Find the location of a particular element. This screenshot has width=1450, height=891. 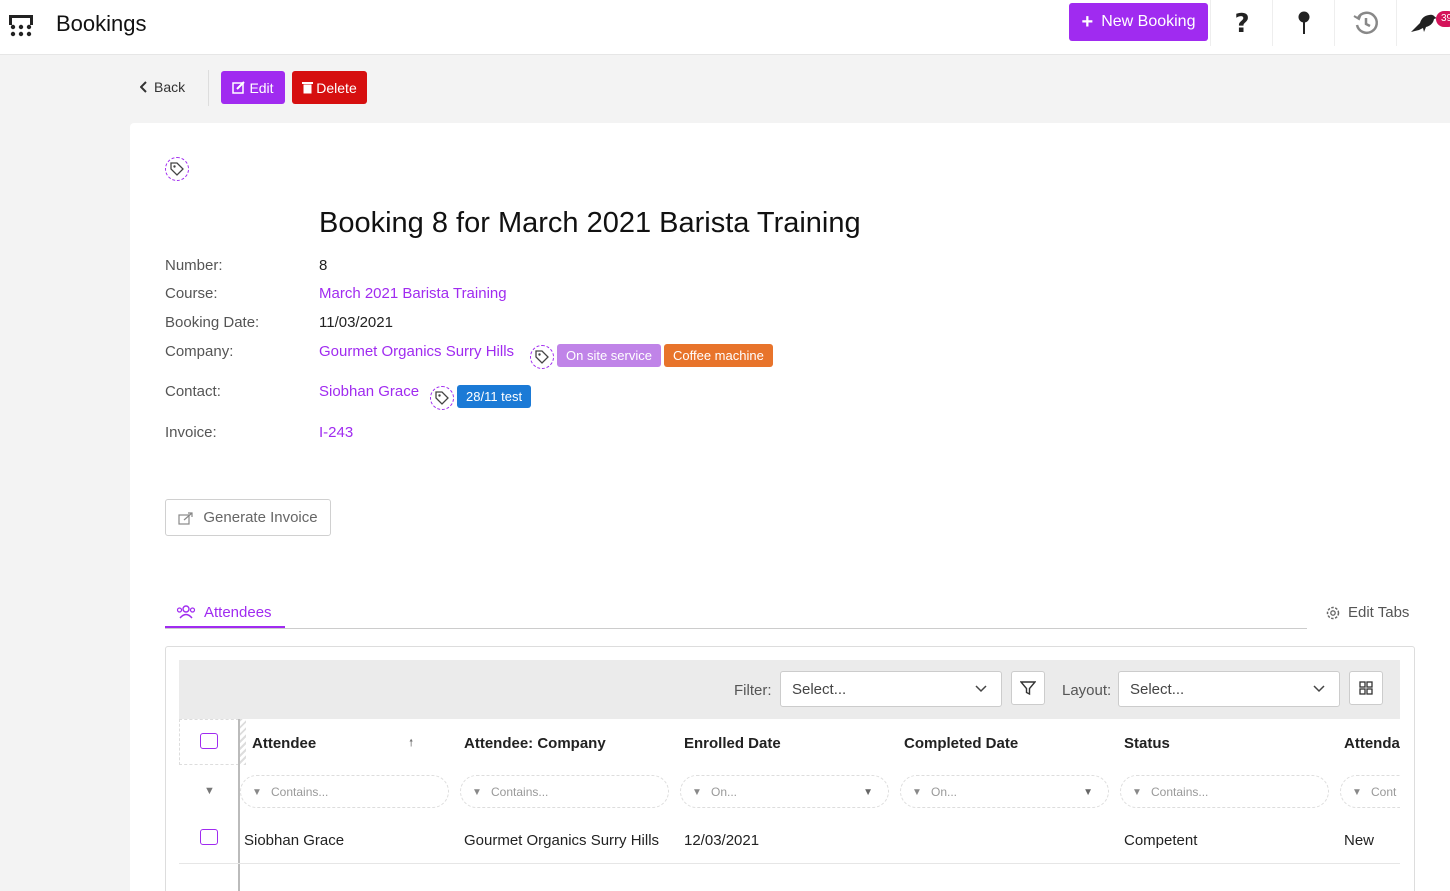

bird-icon is located at coordinates (1423, 23).